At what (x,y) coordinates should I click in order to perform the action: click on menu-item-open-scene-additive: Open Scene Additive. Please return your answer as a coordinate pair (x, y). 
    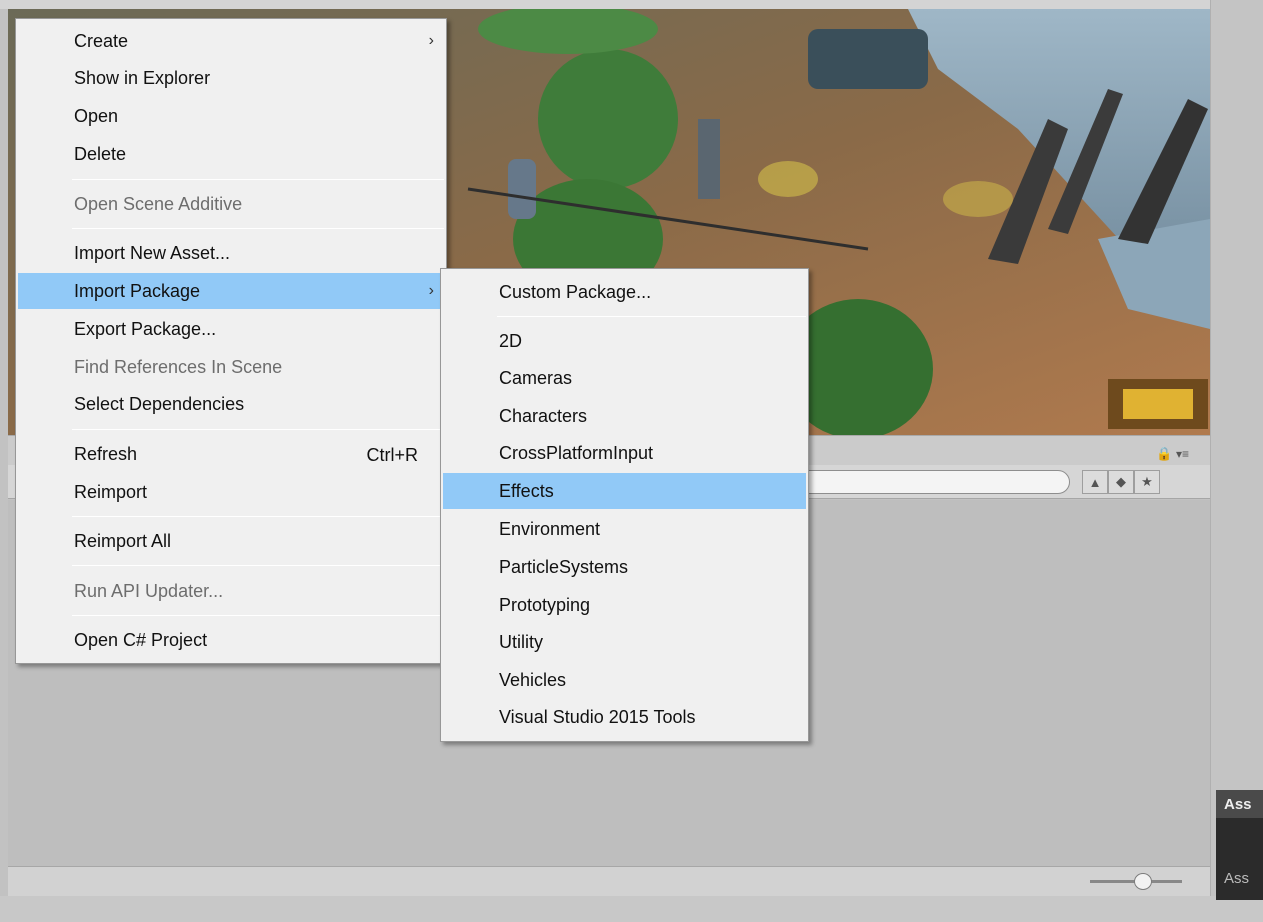
    Looking at the image, I should click on (231, 204).